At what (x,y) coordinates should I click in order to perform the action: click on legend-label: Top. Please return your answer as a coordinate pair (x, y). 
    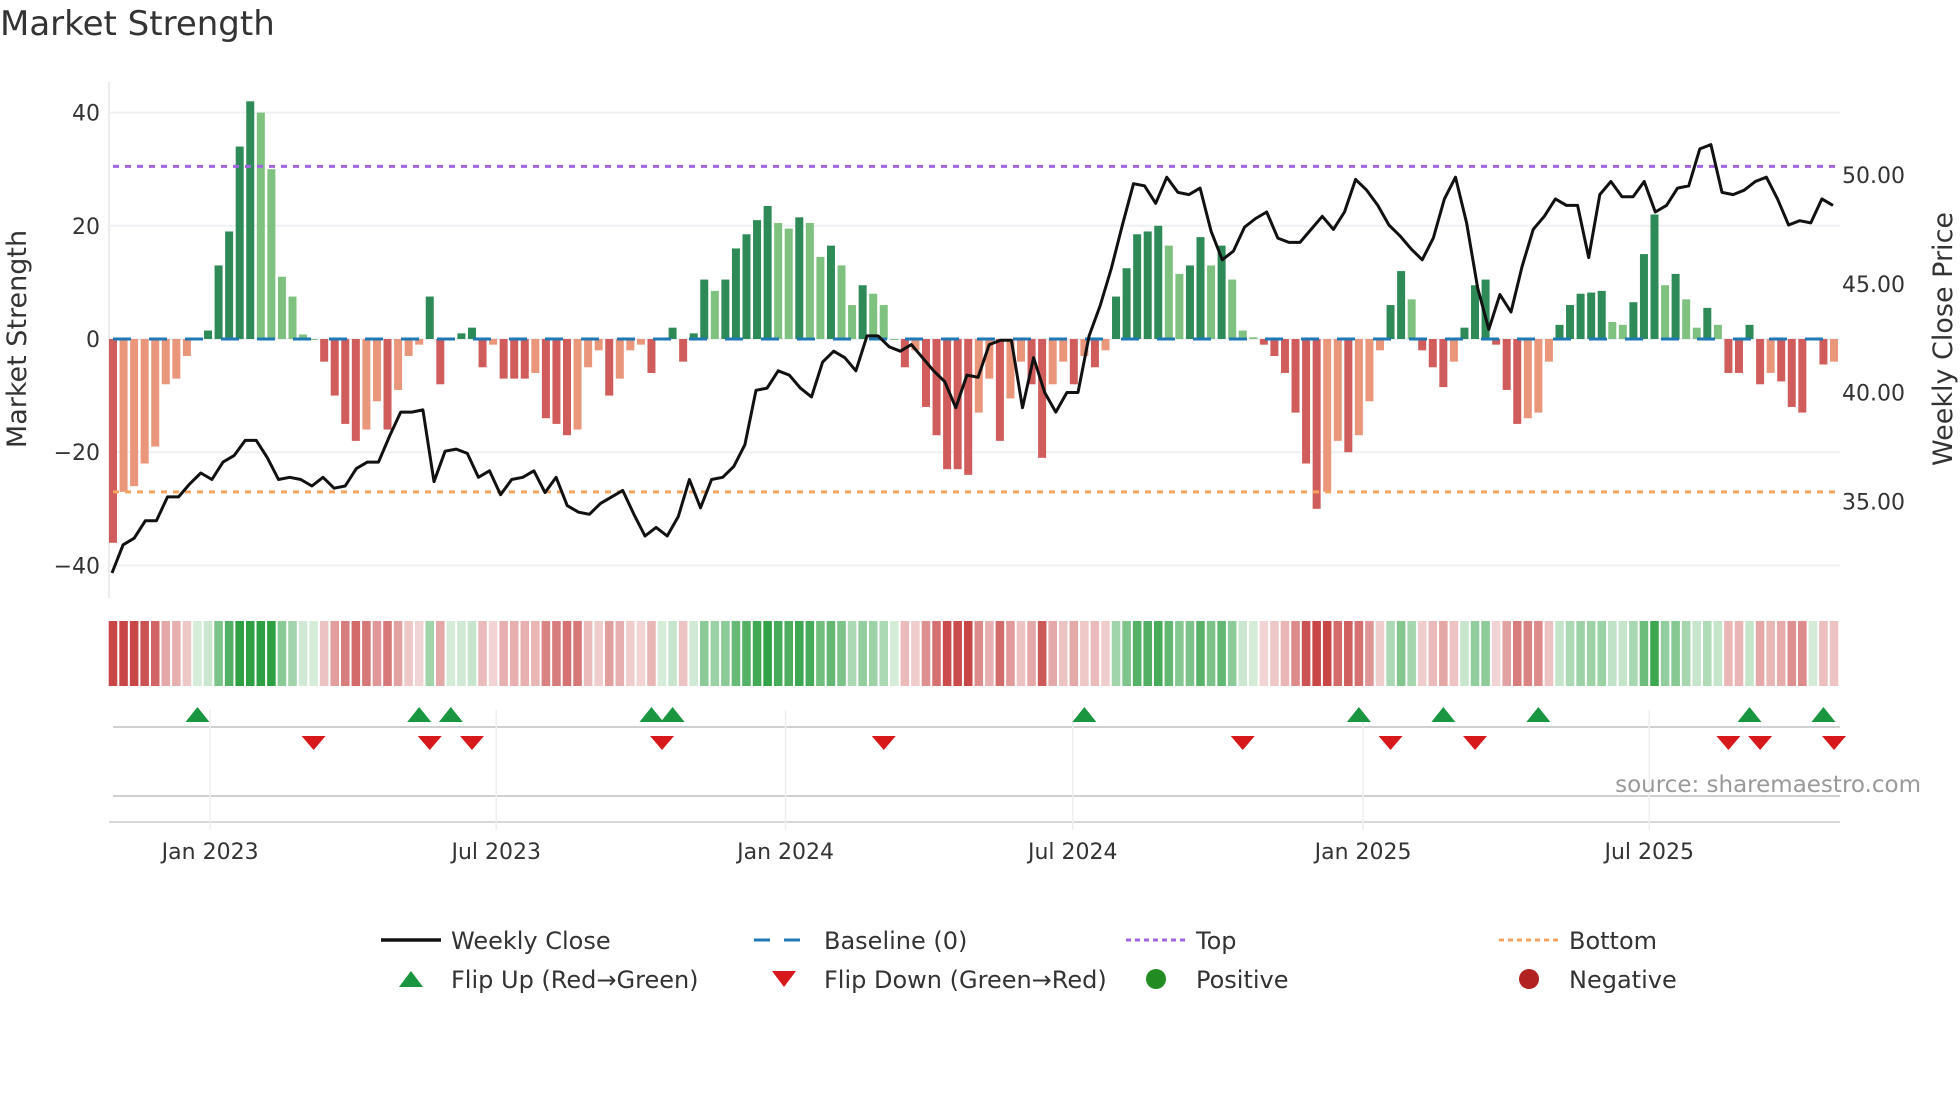
    Looking at the image, I should click on (1216, 941).